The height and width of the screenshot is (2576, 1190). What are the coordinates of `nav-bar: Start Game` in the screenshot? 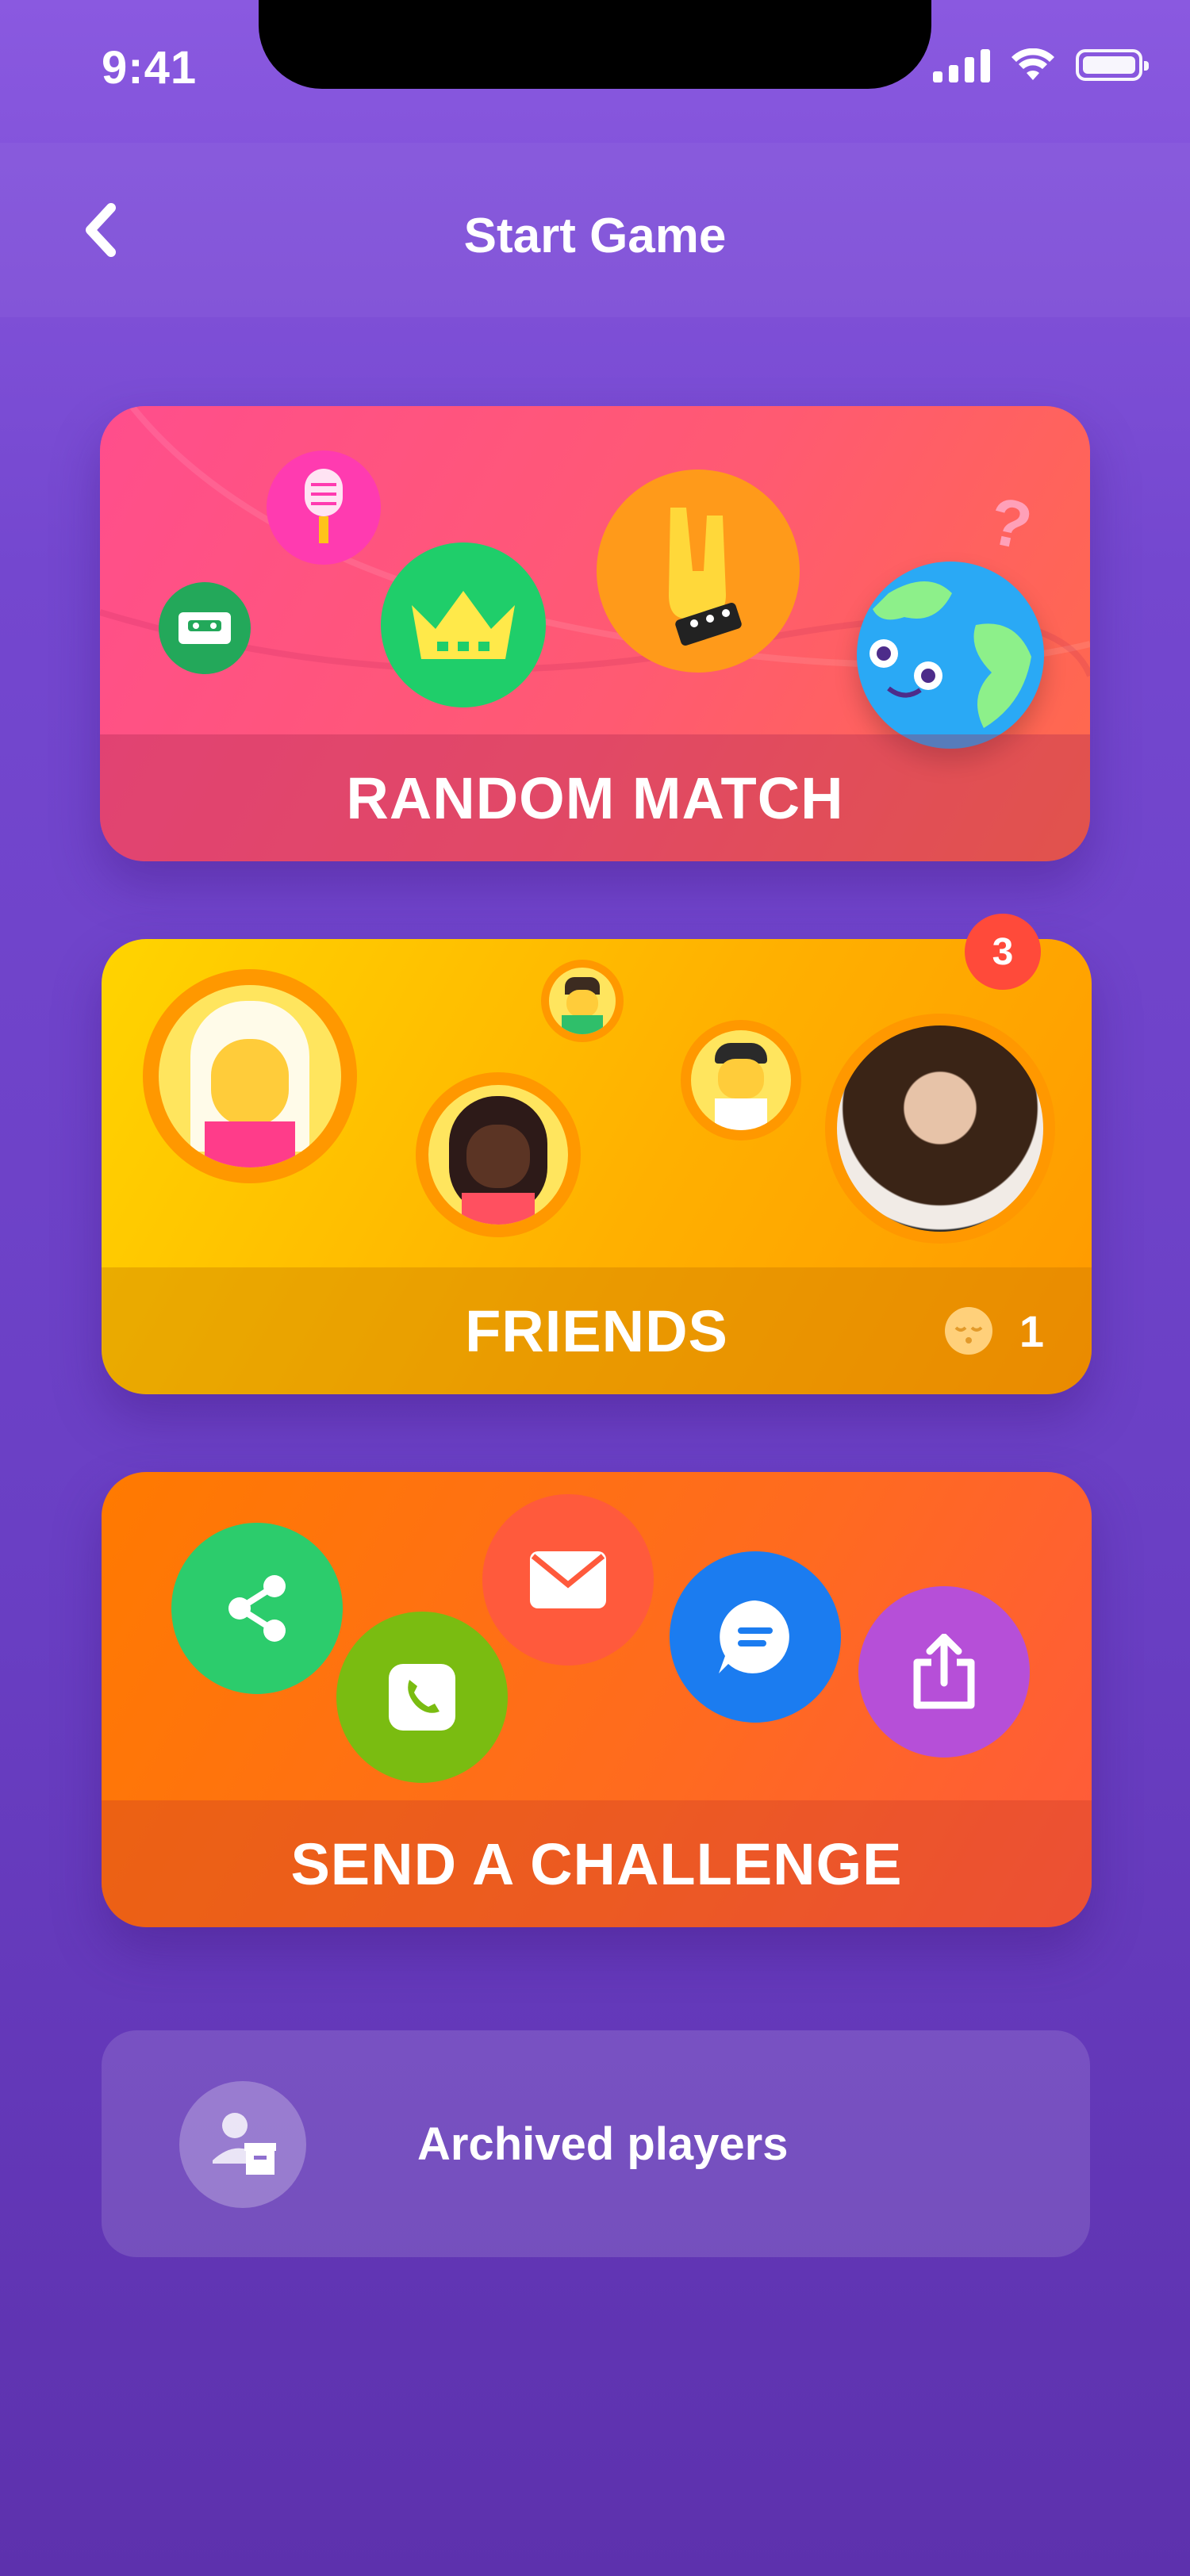 It's located at (595, 230).